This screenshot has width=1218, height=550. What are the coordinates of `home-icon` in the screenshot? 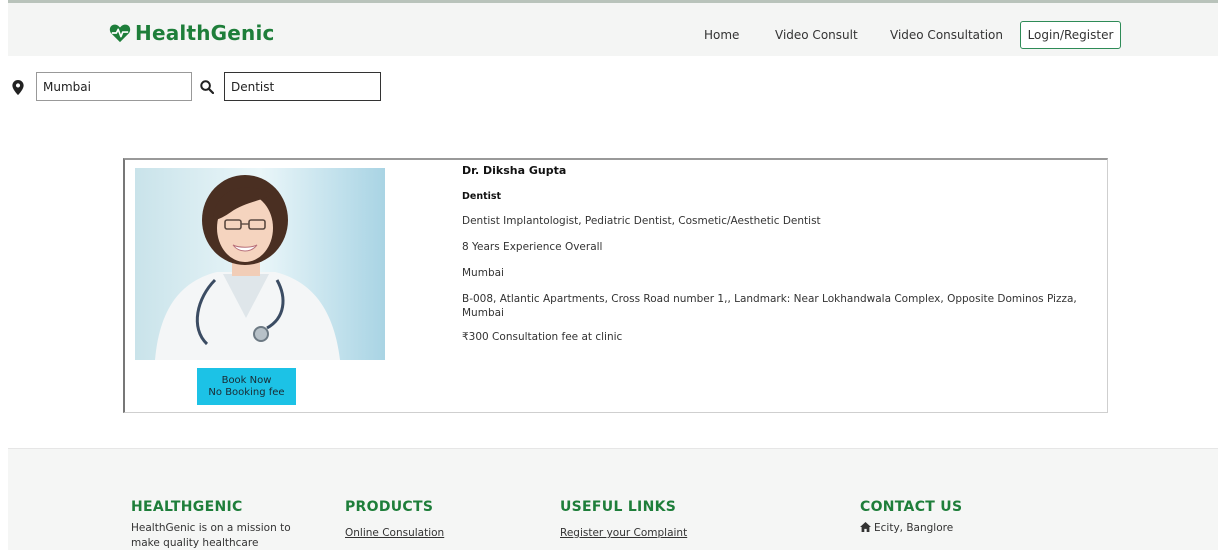 It's located at (865, 527).